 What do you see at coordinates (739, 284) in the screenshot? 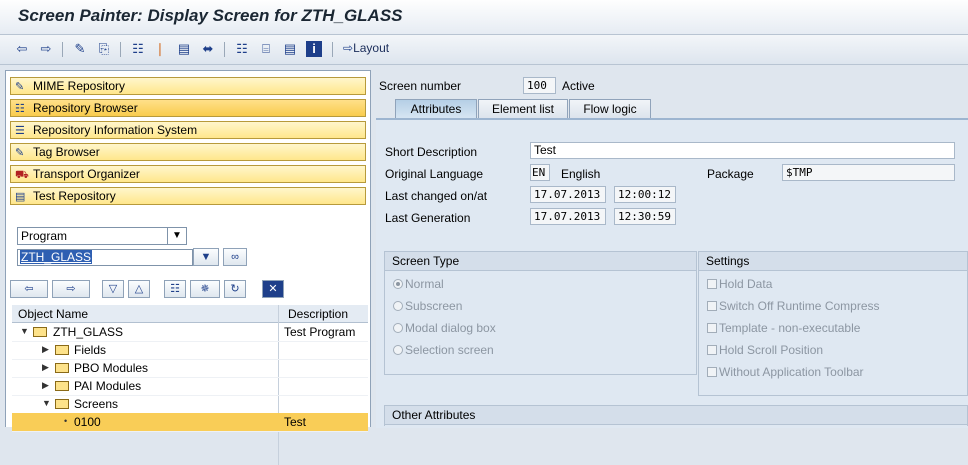
I see `checkbox-hold-data: Hold Data` at bounding box center [739, 284].